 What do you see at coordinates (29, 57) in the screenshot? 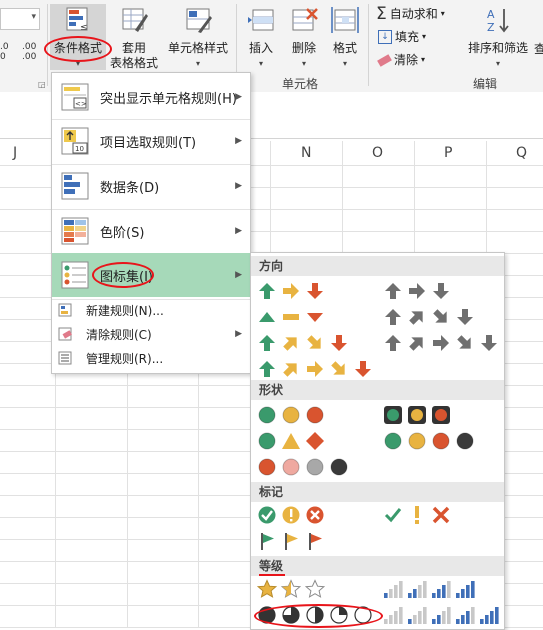
I see `decimal-label-2: .00` at bounding box center [29, 57].